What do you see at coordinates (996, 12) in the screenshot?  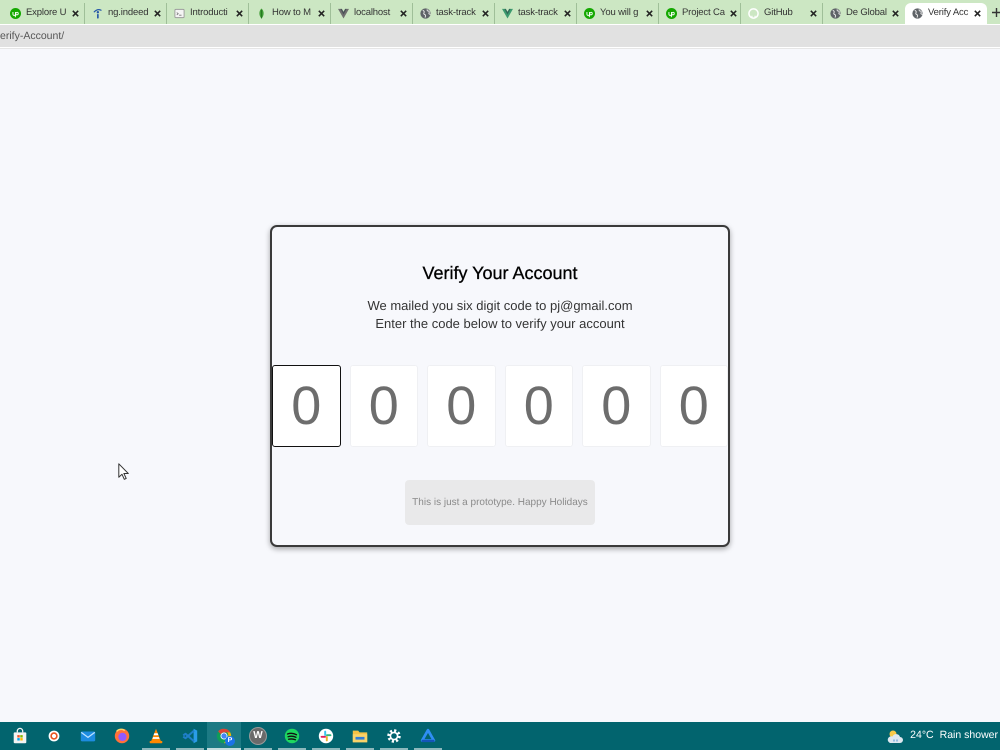 I see `new-tab-icon` at bounding box center [996, 12].